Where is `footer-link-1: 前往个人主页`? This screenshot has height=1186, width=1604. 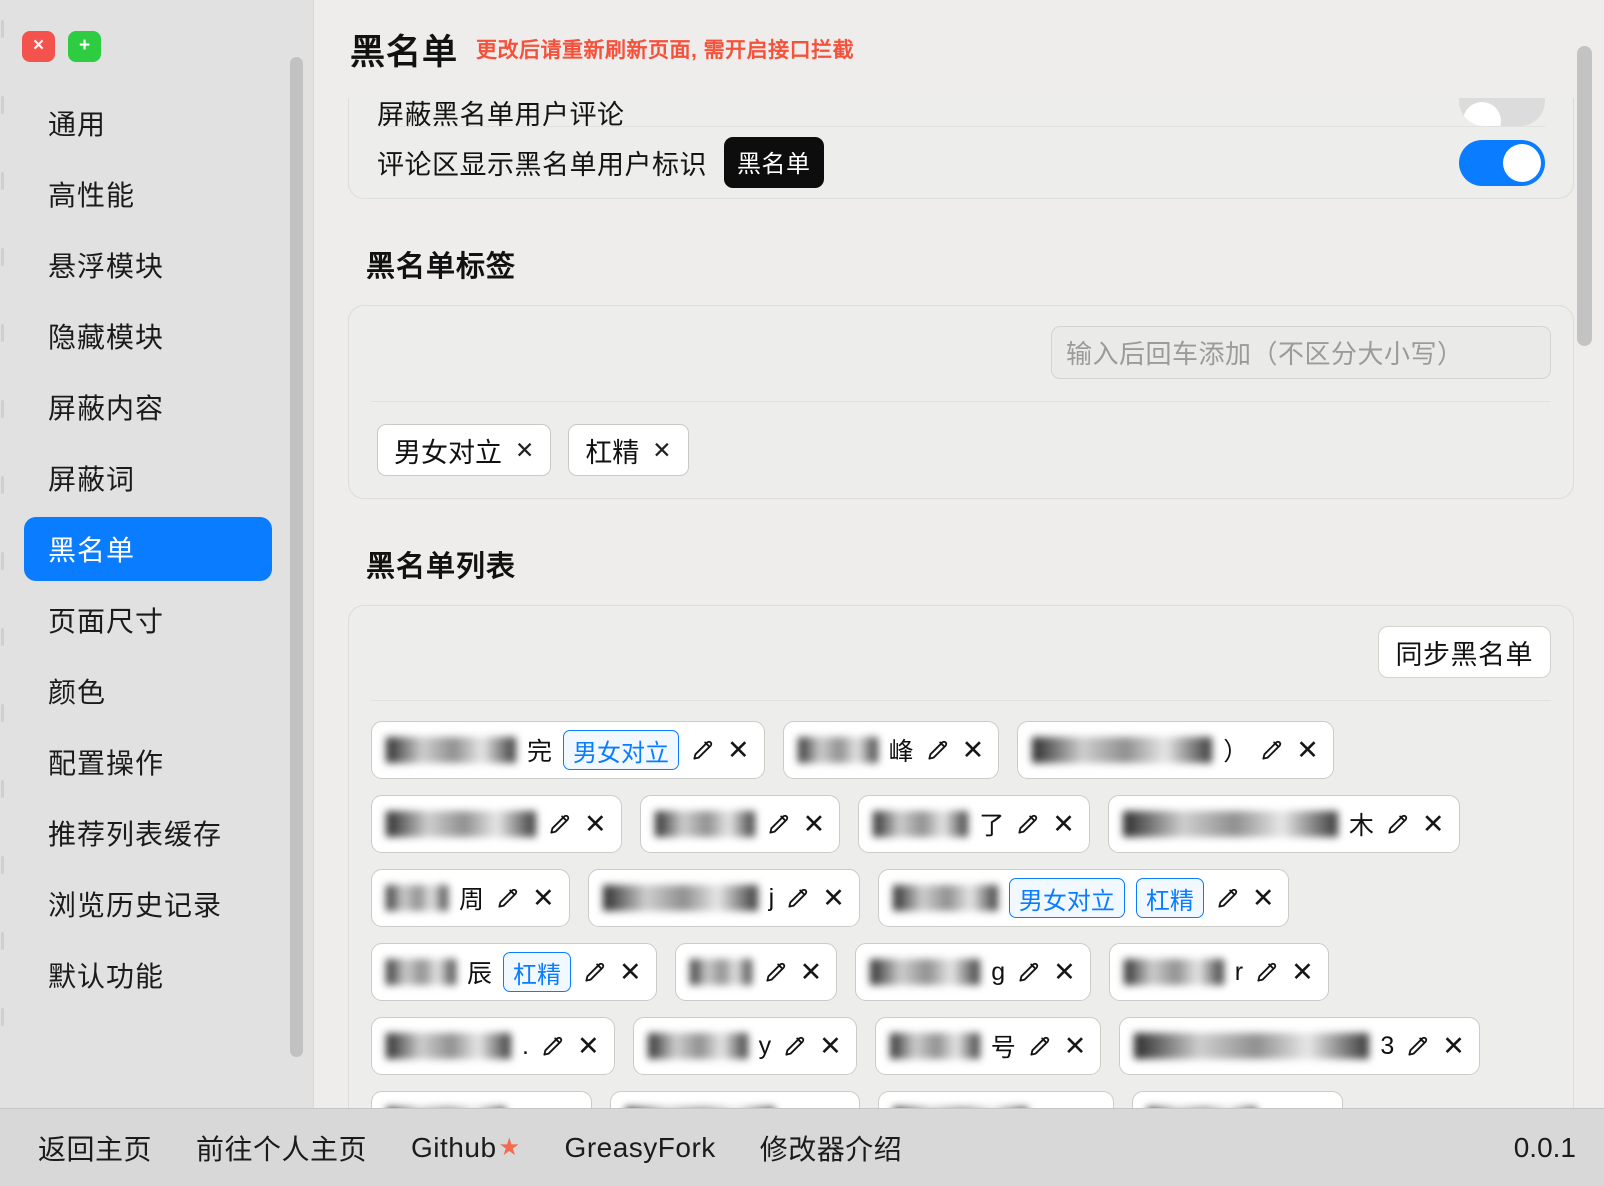
footer-link-1: 前往个人主页 is located at coordinates (281, 1148).